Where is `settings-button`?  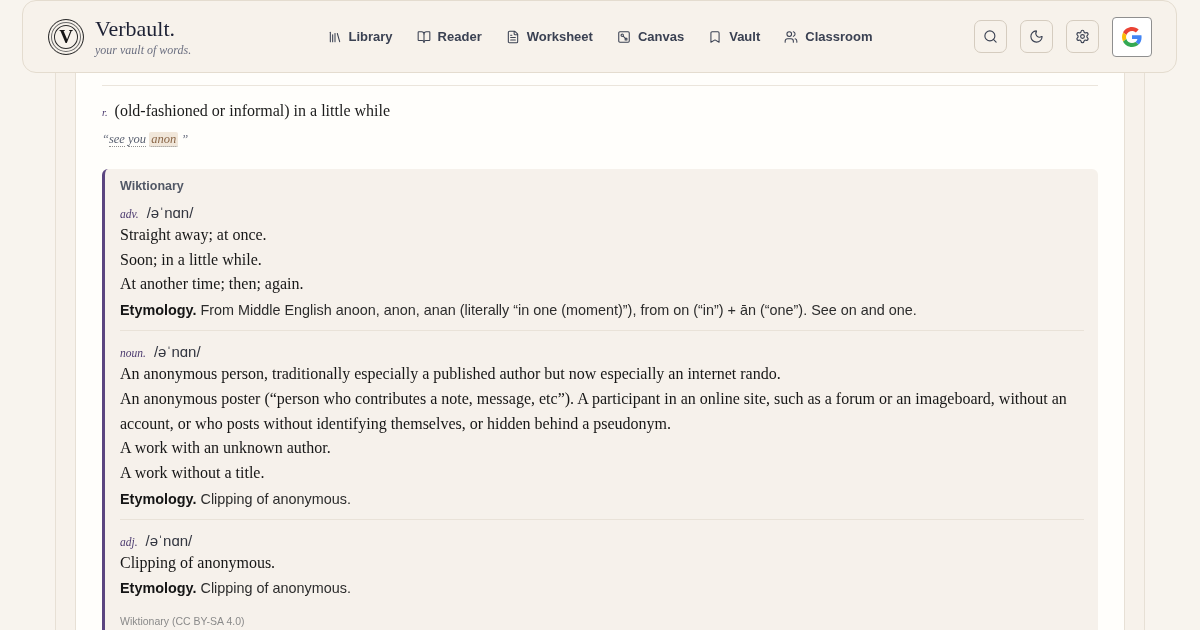 settings-button is located at coordinates (1082, 36).